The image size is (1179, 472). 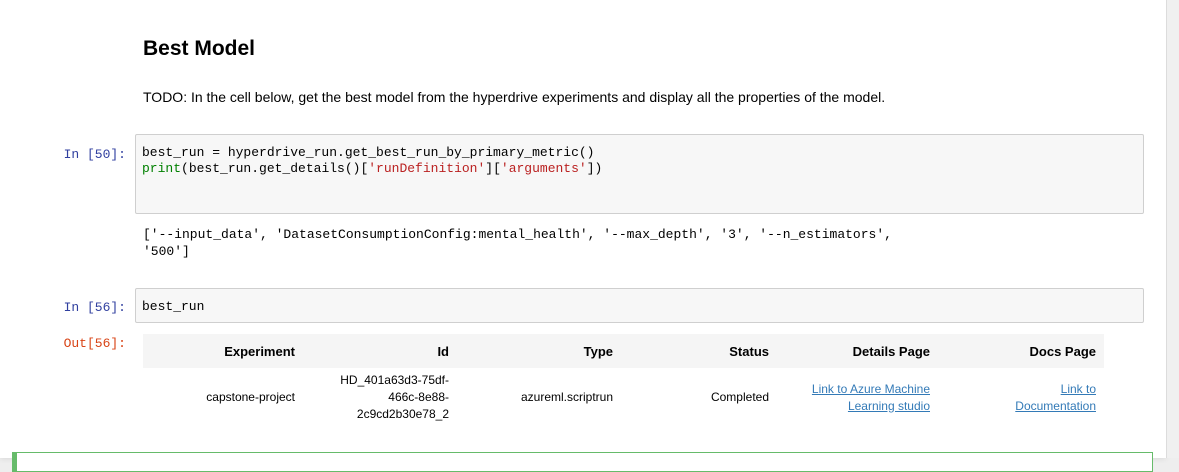 I want to click on header-docs-page: Docs Page, so click(x=1062, y=351).